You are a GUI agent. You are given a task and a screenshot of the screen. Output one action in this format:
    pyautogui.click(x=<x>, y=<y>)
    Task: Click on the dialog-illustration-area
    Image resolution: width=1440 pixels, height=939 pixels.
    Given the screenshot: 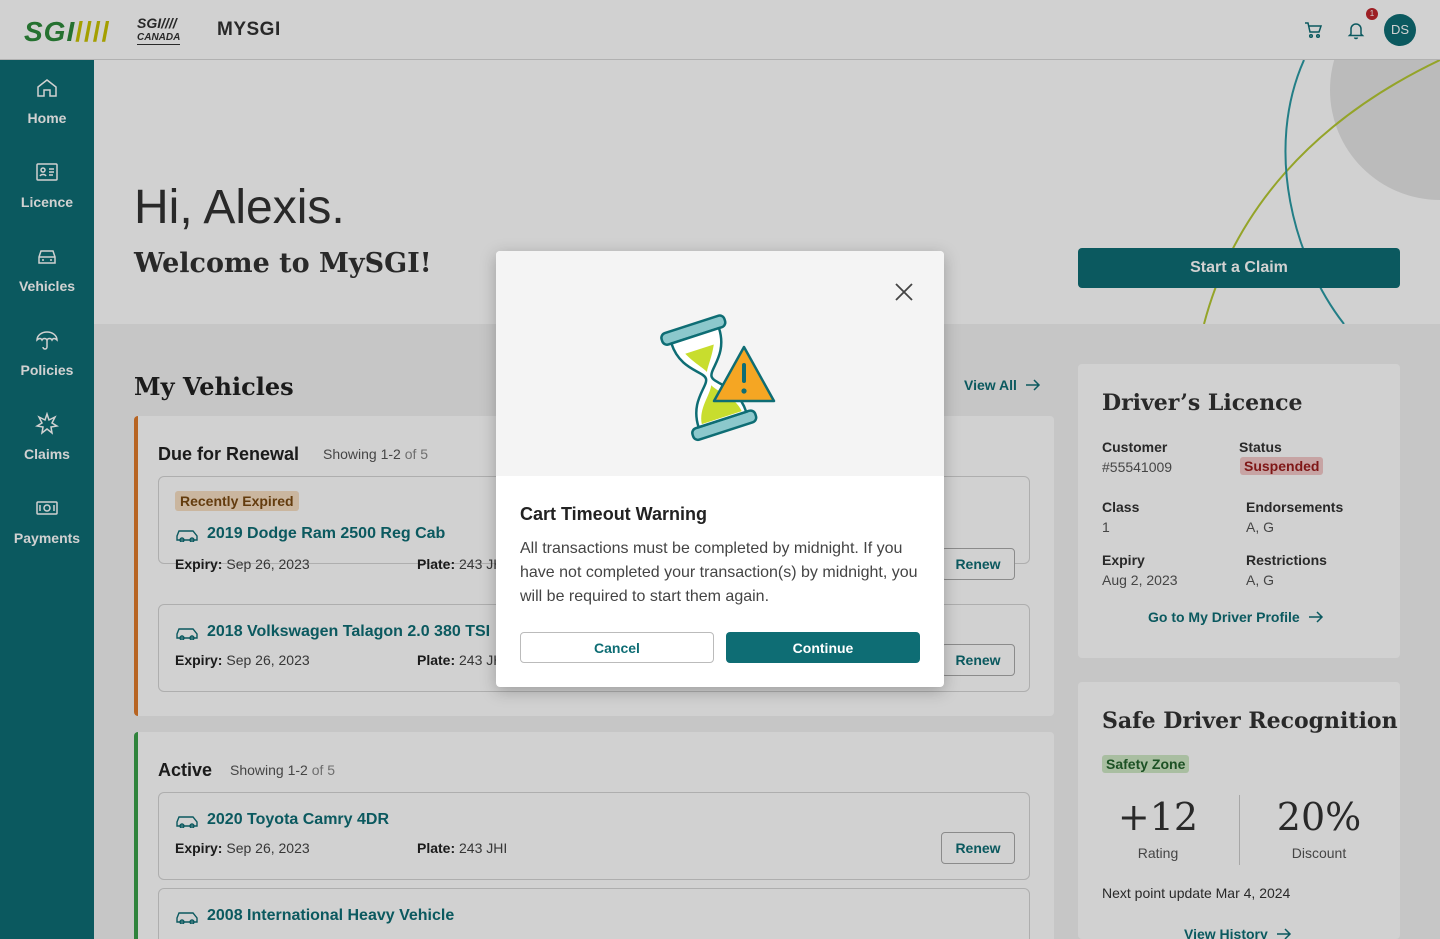 What is the action you would take?
    pyautogui.click(x=720, y=363)
    